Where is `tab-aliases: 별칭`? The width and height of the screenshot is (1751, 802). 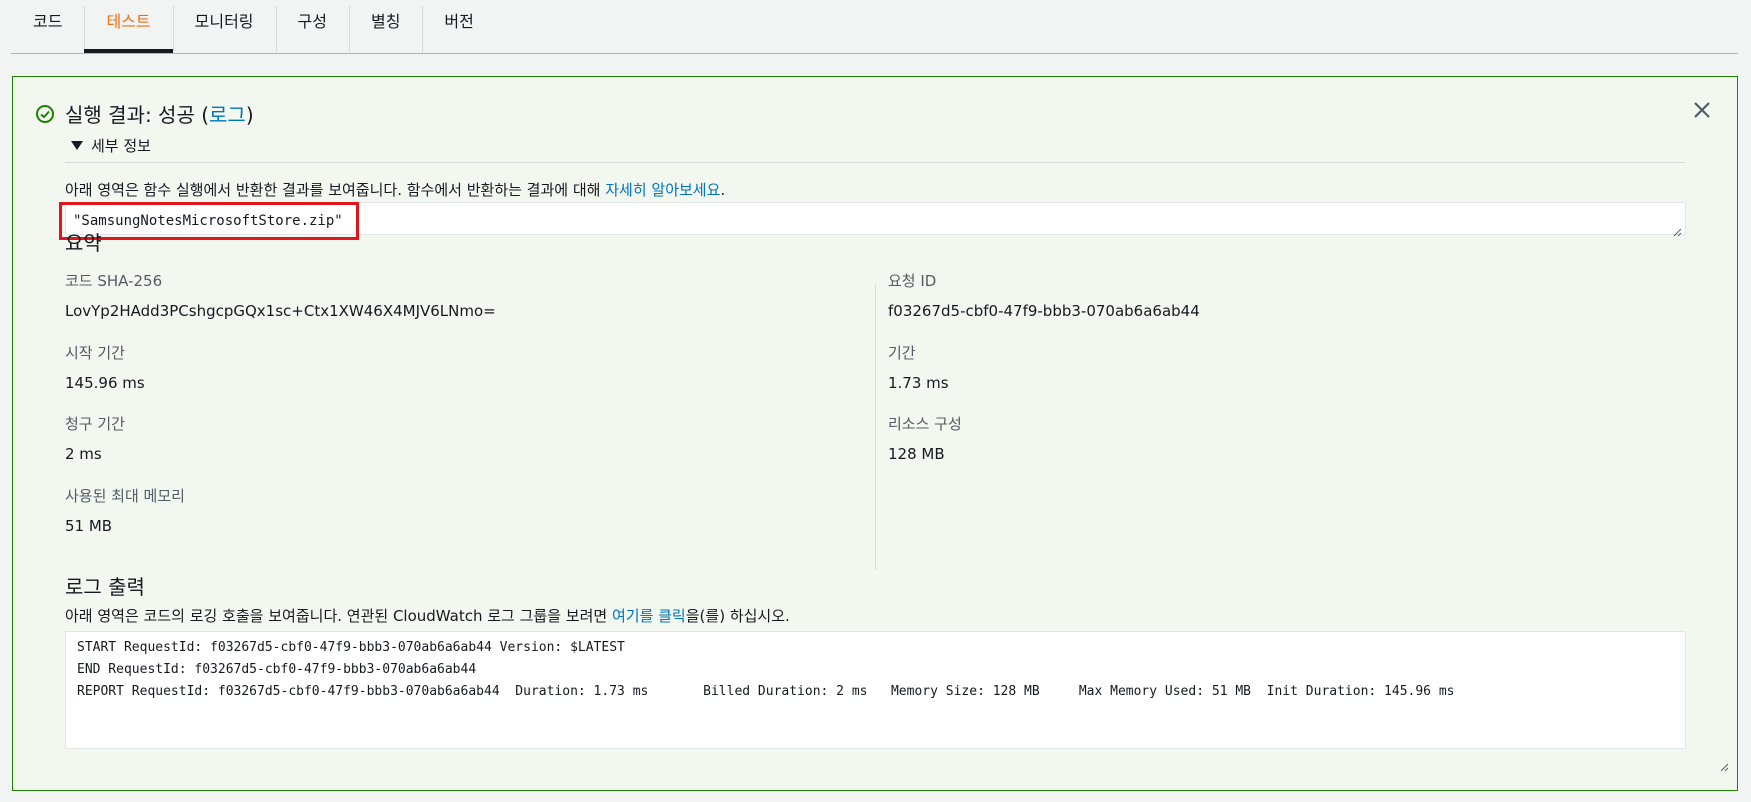
tab-aliases: 별칭 is located at coordinates (385, 26).